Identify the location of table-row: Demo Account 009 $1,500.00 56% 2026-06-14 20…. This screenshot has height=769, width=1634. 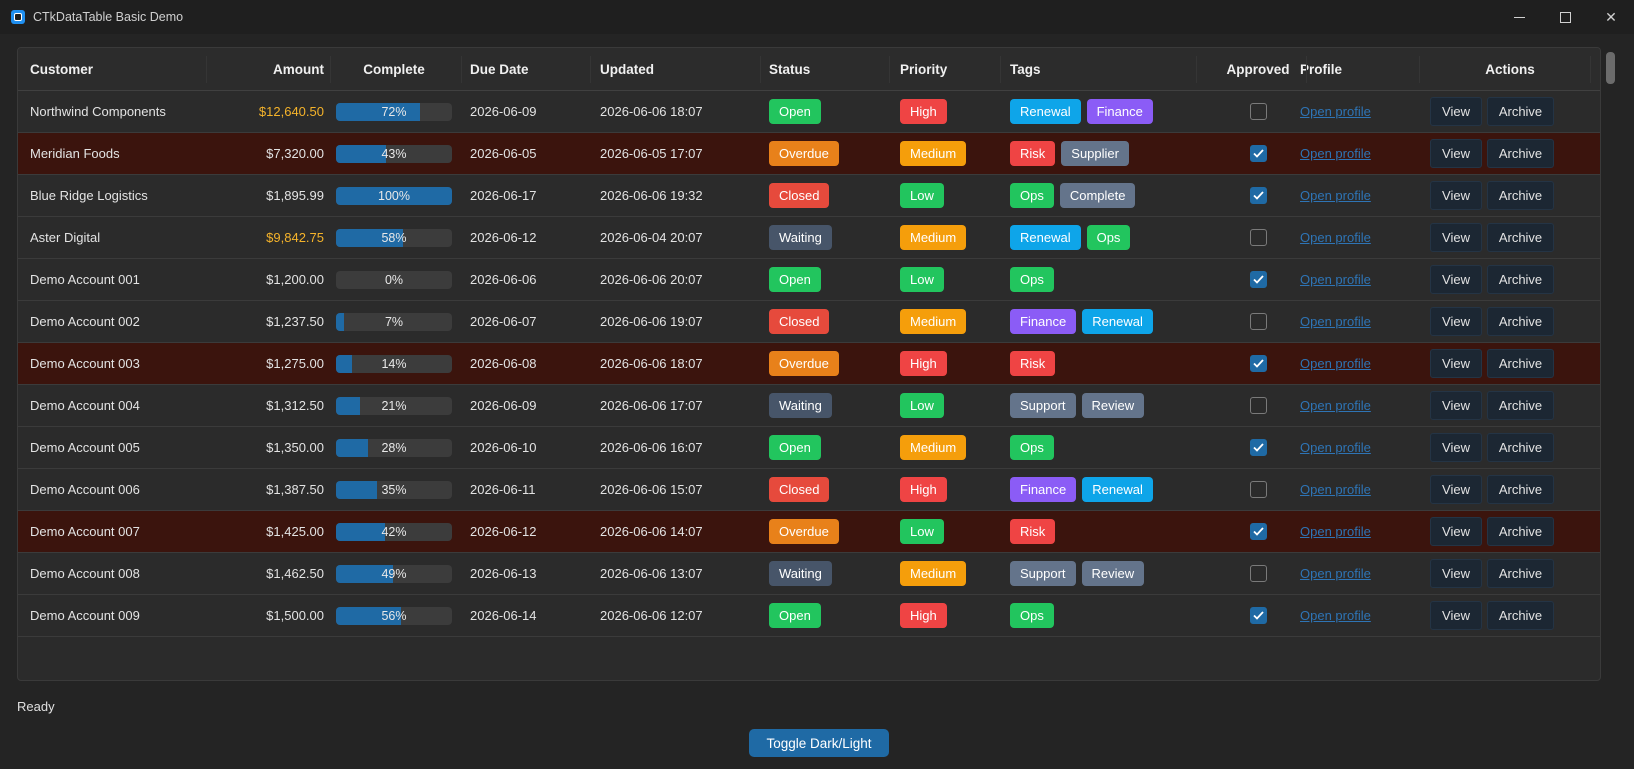
(809, 616).